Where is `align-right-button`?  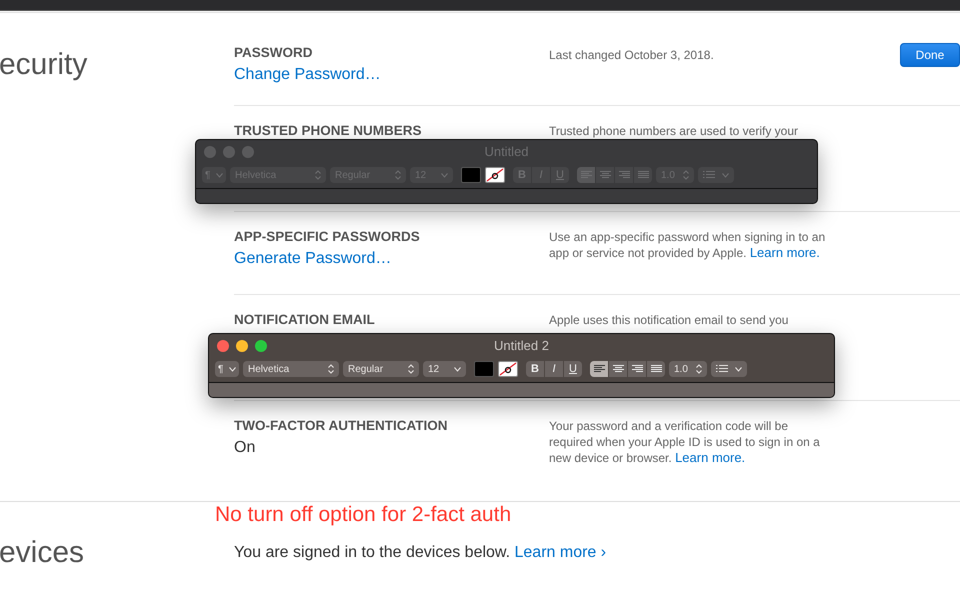
align-right-button is located at coordinates (637, 369).